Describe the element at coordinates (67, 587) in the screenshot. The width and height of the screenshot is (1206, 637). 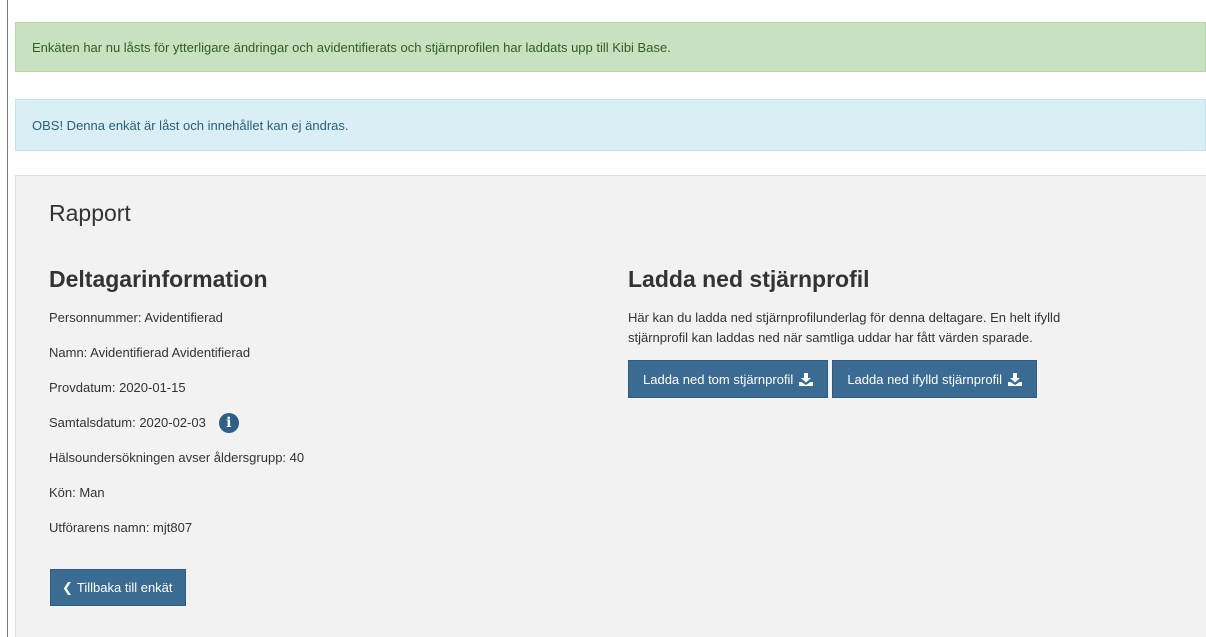
I see `chevron-left-icon: ❮` at that location.